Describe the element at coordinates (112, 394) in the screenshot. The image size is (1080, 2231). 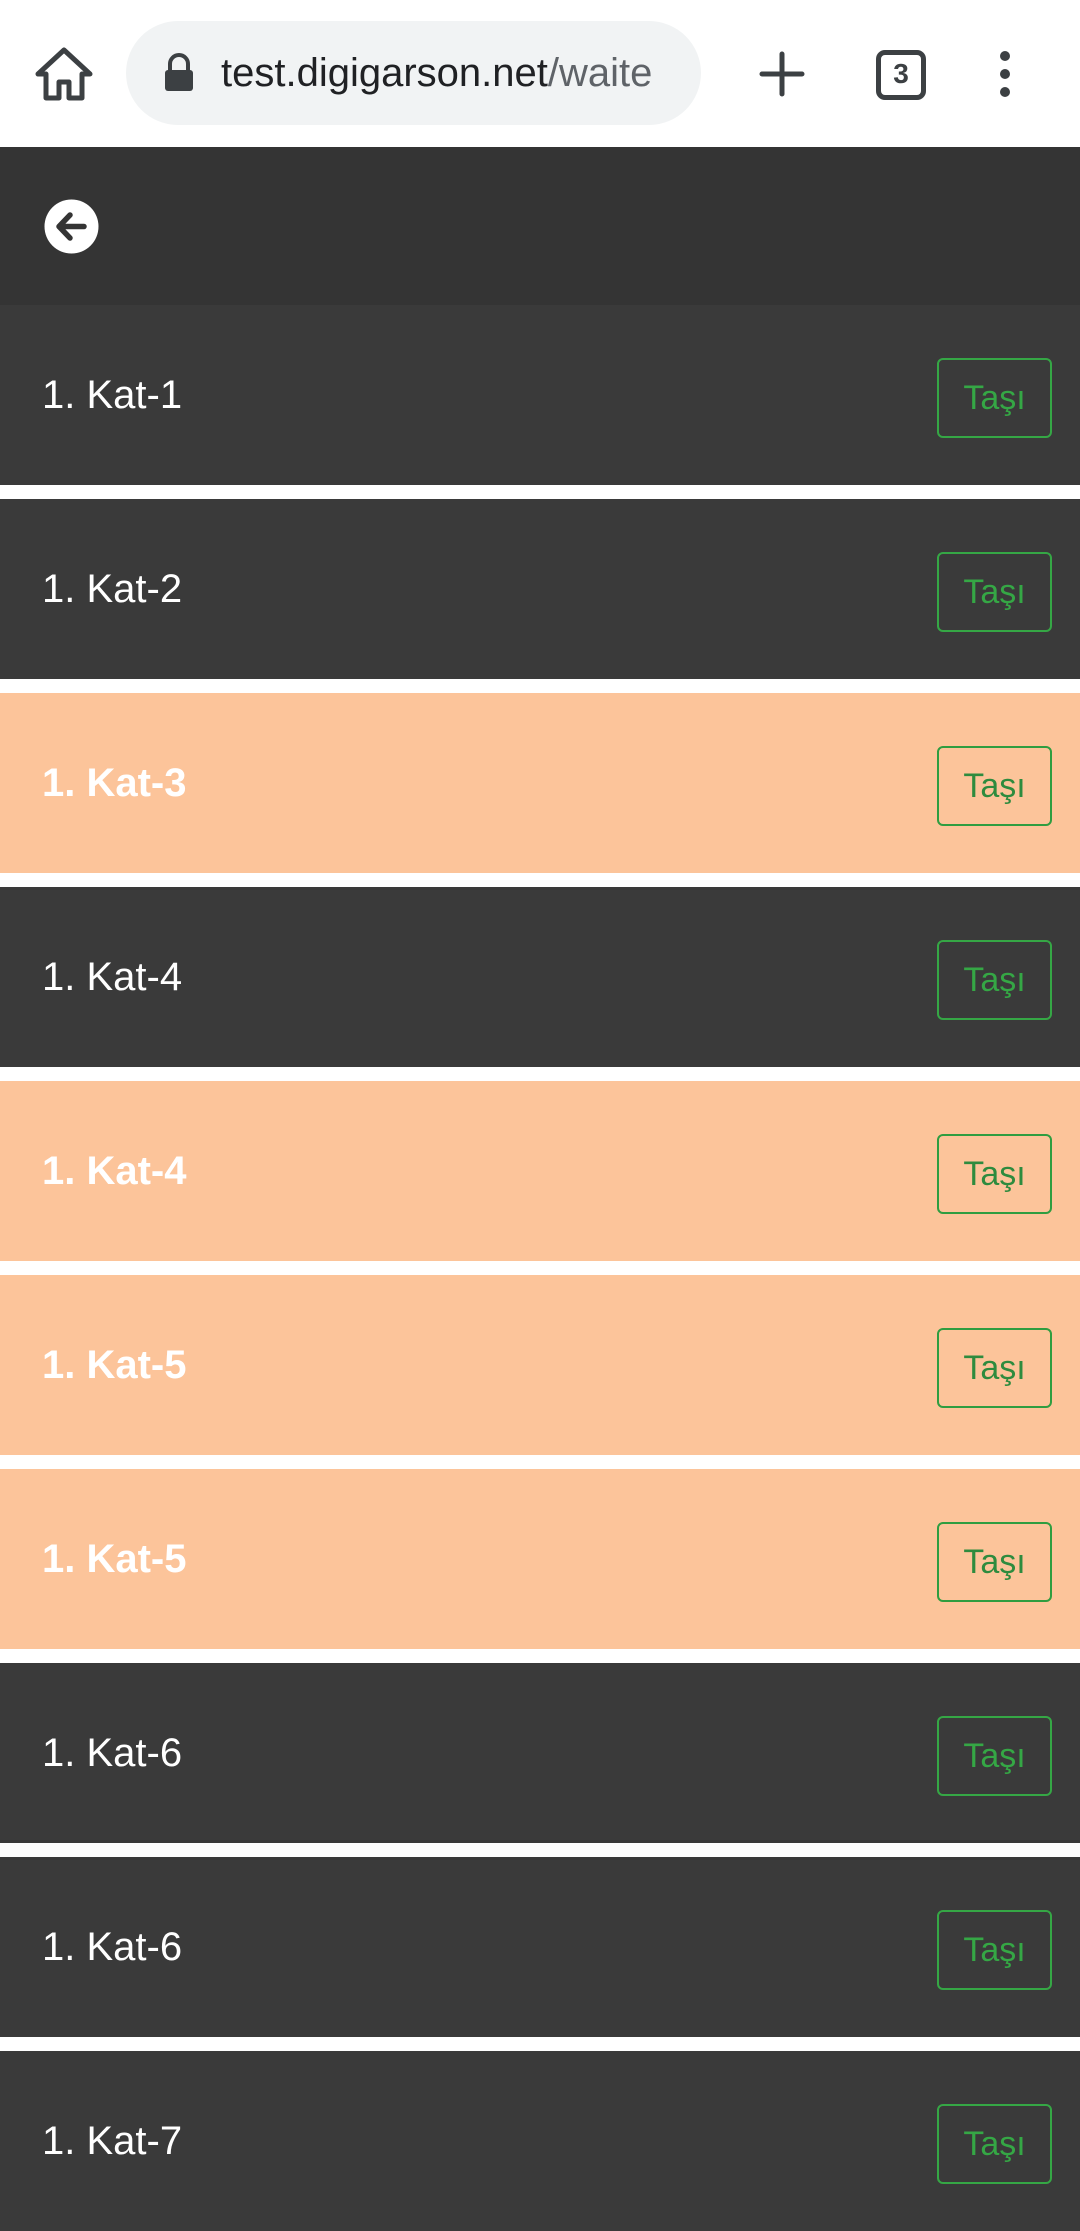
I see `table-name: 1. Kat-1` at that location.